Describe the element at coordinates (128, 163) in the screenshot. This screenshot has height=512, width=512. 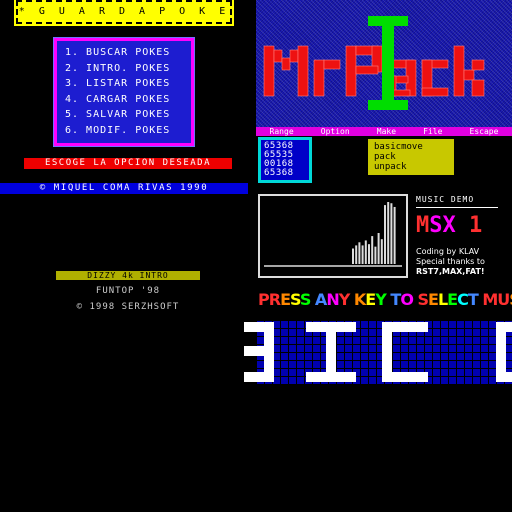
I see `choose-option-prompt: ESCOGE LA OPCION DESEADA` at that location.